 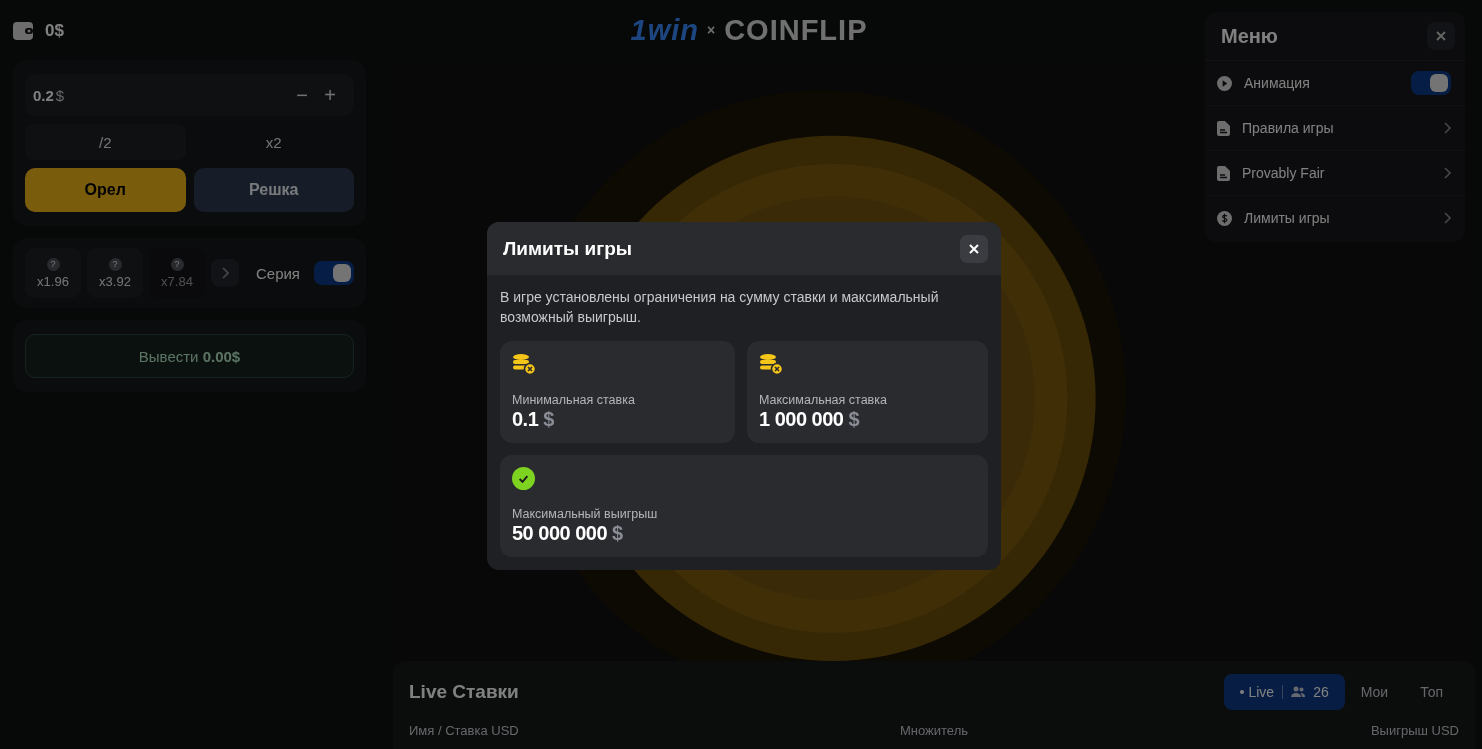 I want to click on dialog-title: Лимиты игры, so click(x=567, y=248).